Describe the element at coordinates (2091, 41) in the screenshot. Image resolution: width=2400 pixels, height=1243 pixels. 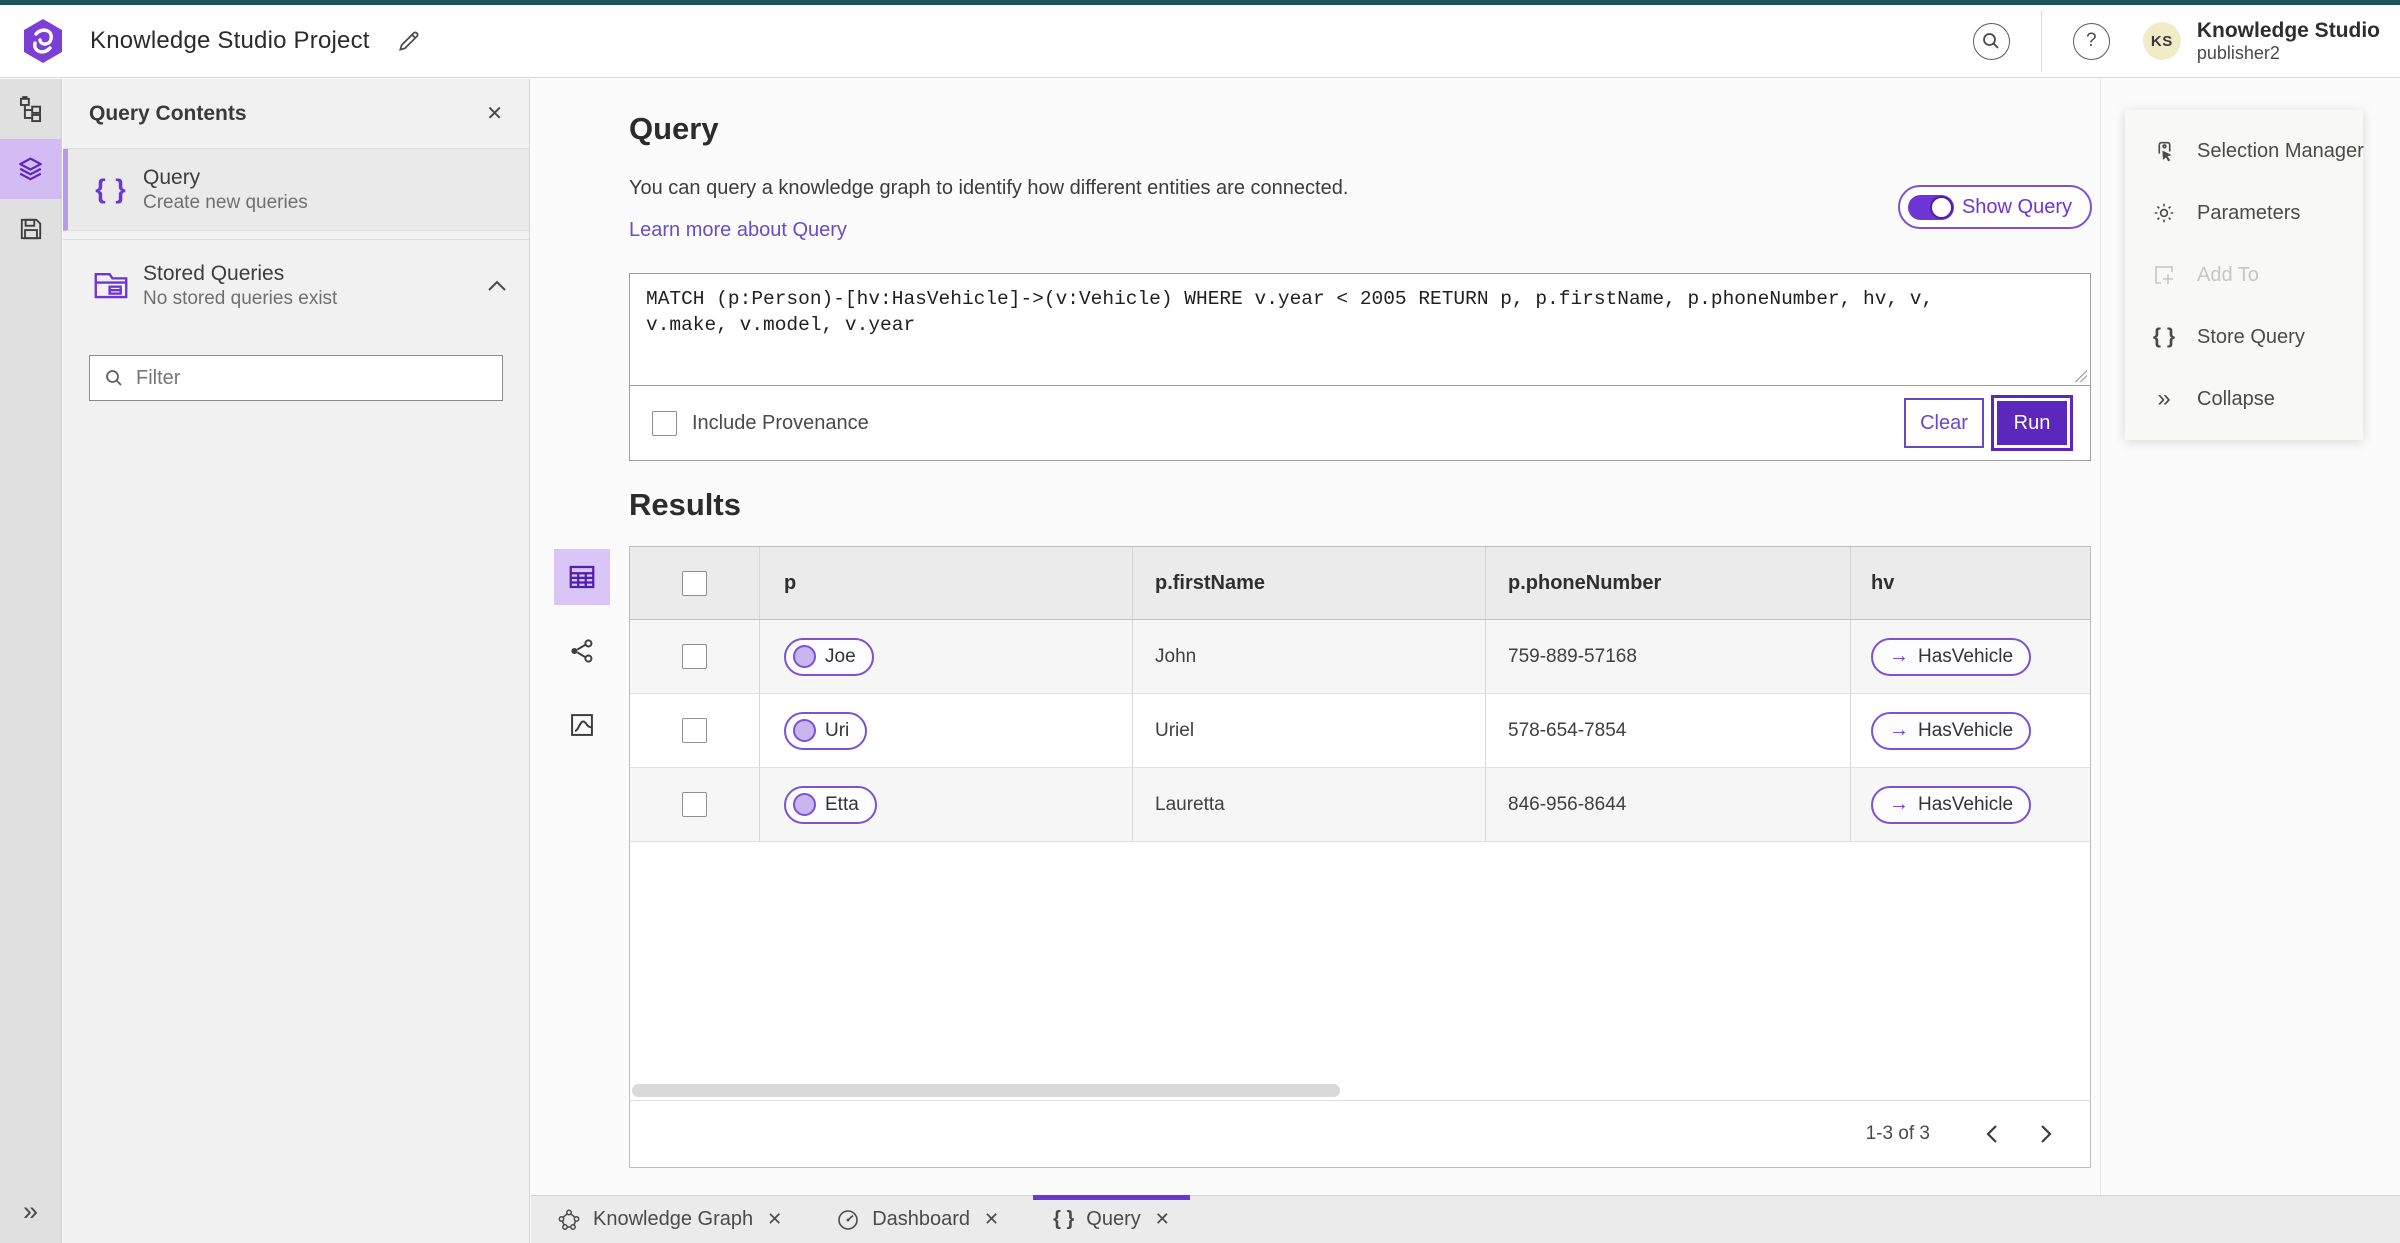
I see `help-icon: ?` at that location.